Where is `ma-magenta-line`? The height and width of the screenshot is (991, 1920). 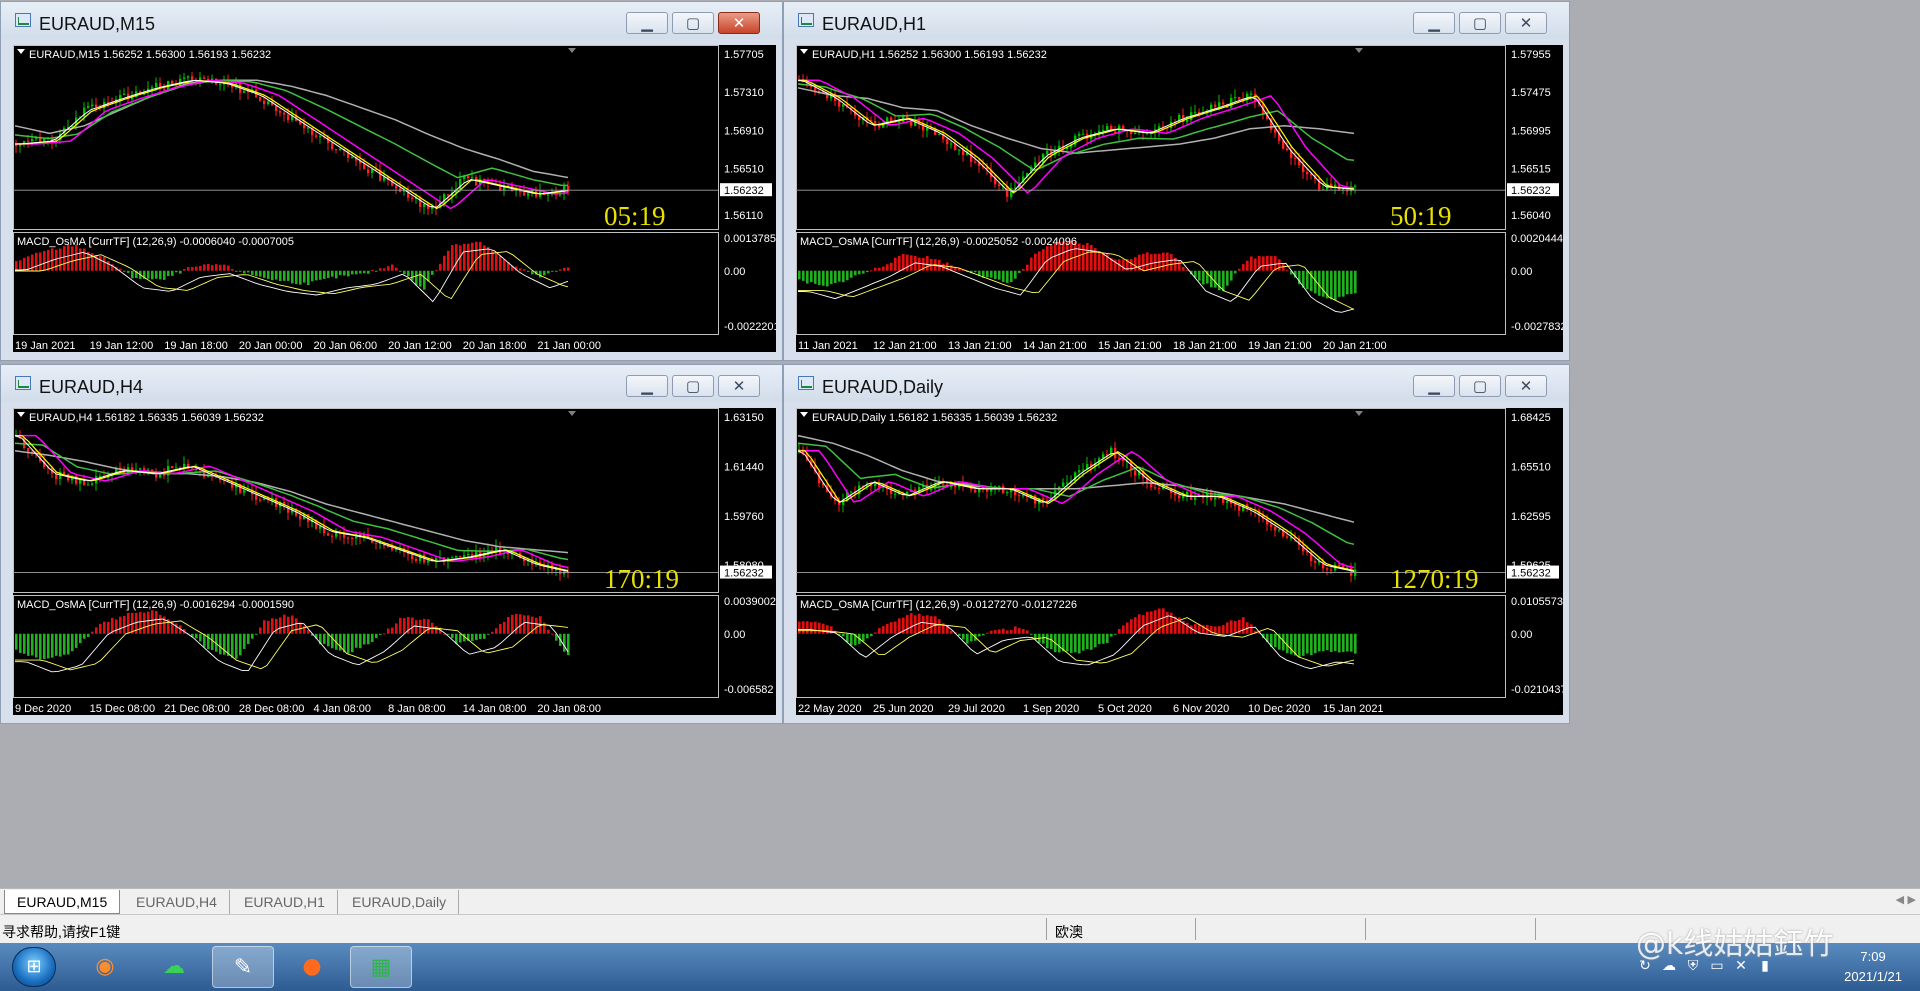
ma-magenta-line is located at coordinates (292, 144).